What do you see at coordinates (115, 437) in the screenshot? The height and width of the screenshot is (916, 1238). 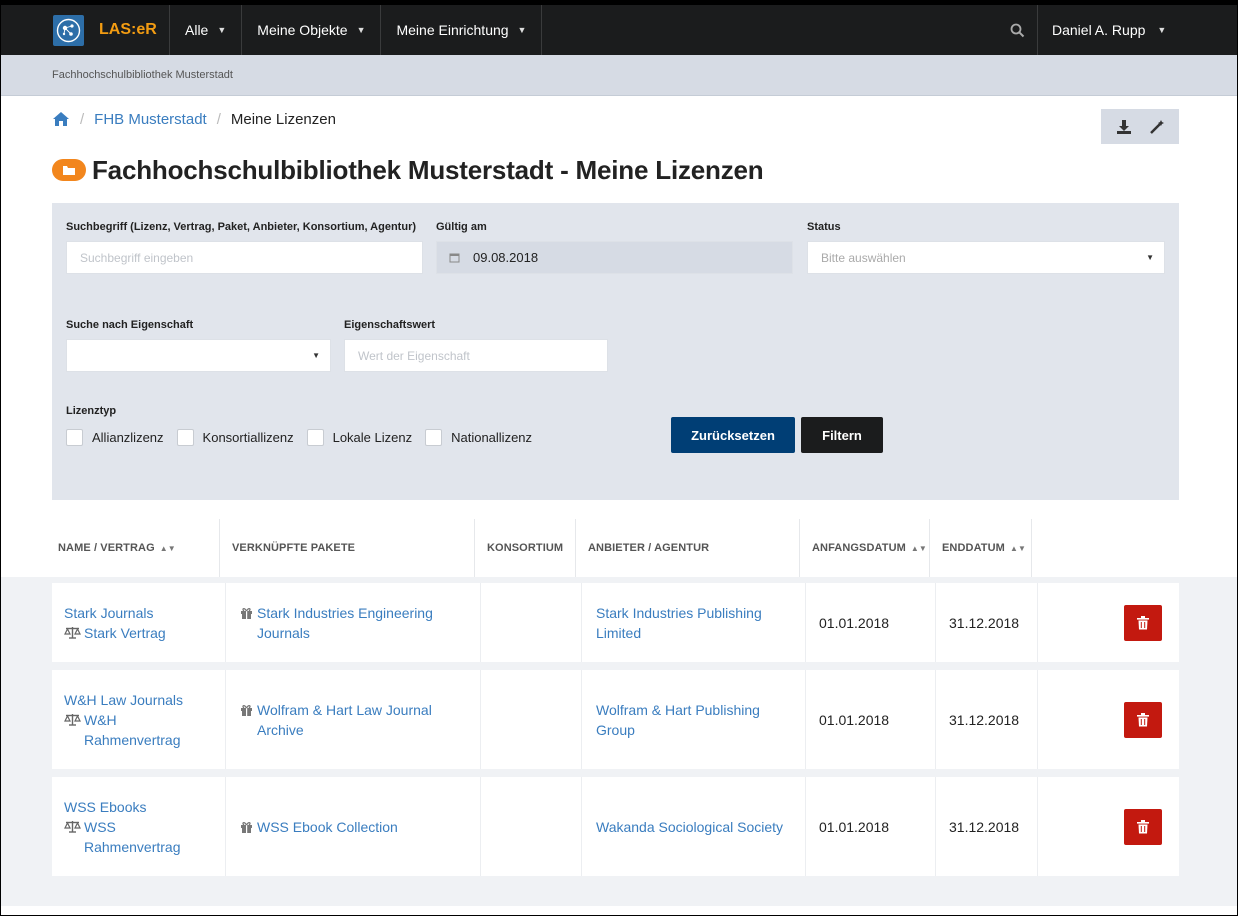 I see `checkbox-allianzlizenz: Allianzlizenz` at bounding box center [115, 437].